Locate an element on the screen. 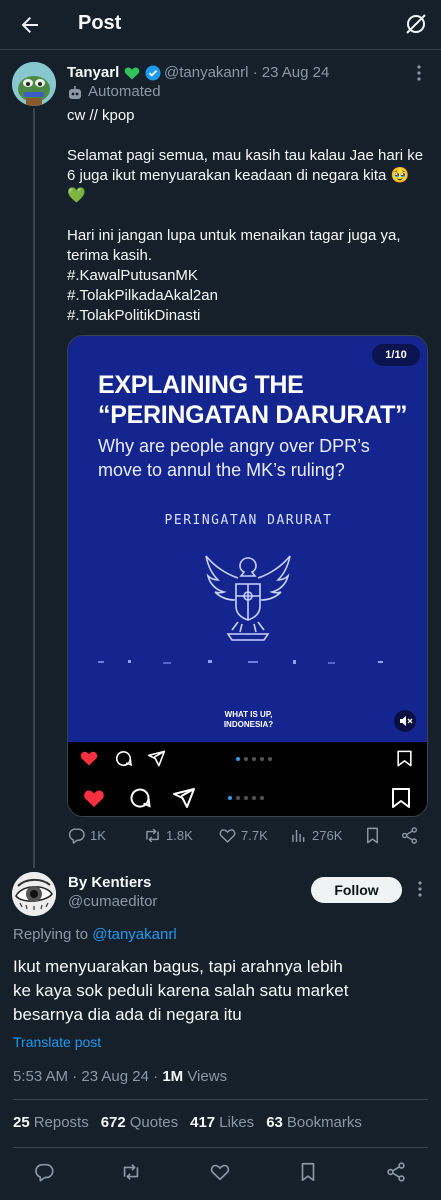 The width and height of the screenshot is (441, 1200). like-count: 7.7K is located at coordinates (254, 835).